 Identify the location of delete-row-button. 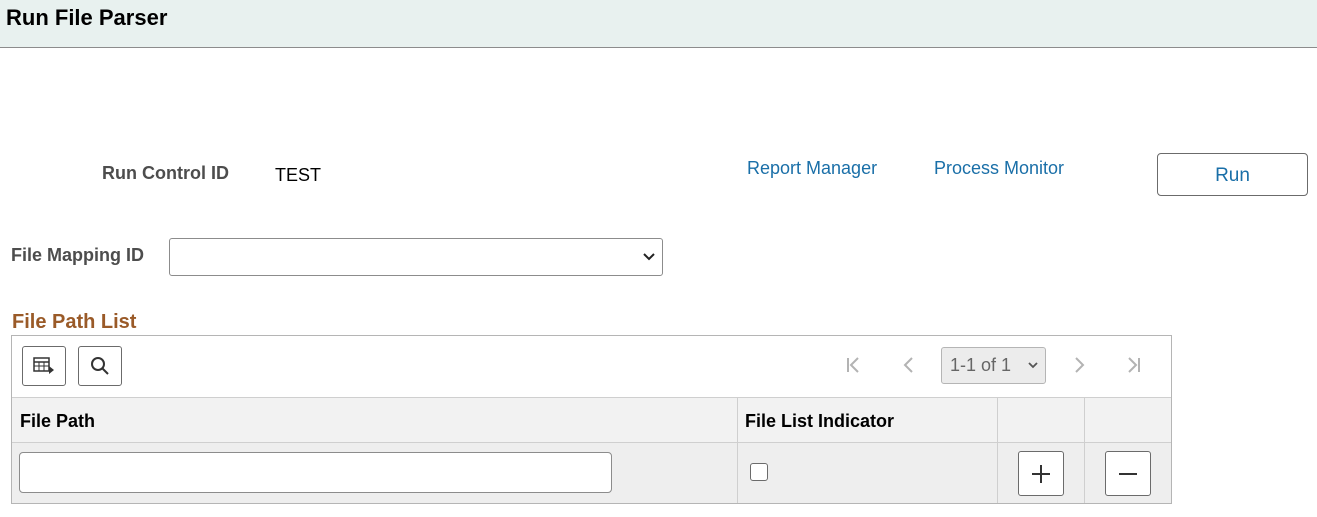
(1128, 473).